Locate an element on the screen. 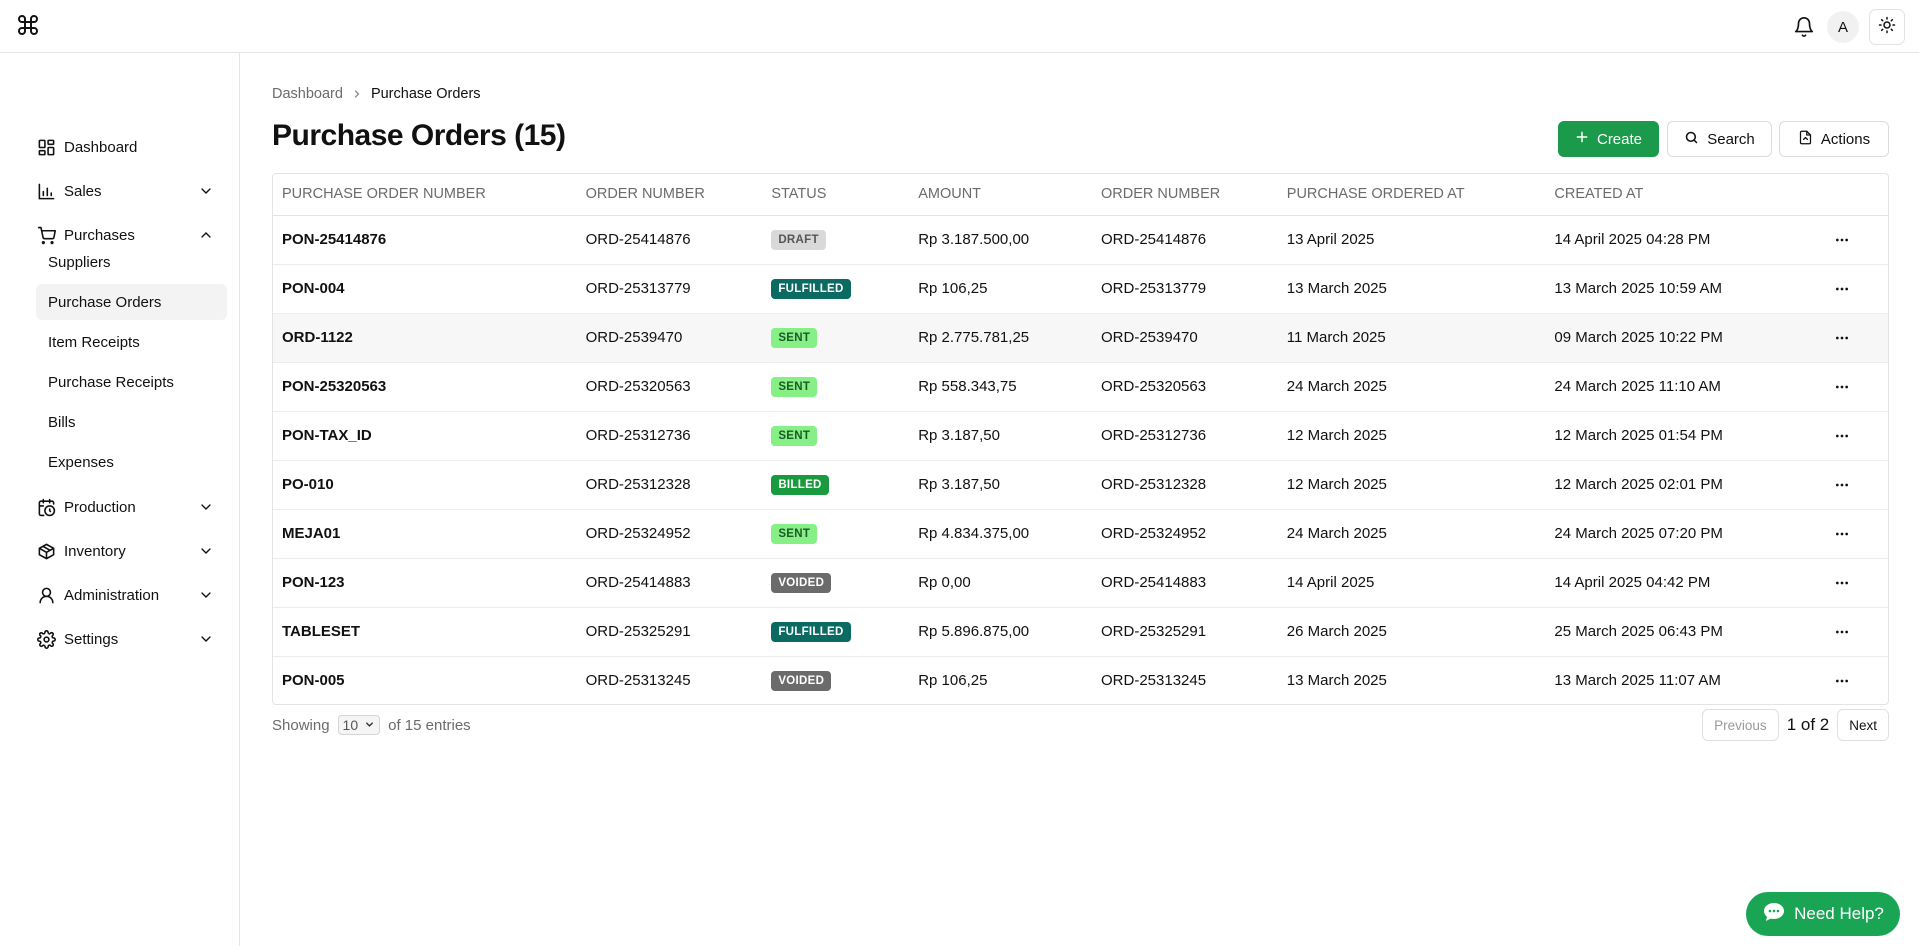 The image size is (1919, 946). page-size-select: 10 is located at coordinates (359, 725).